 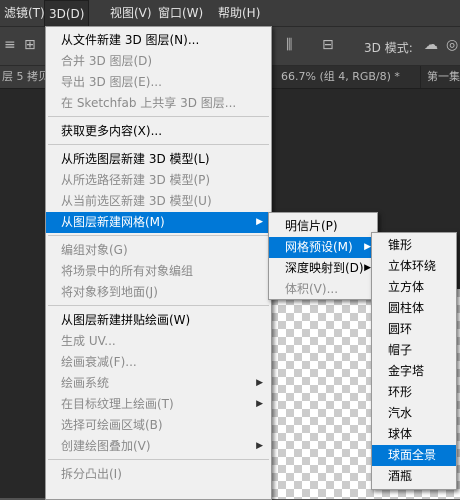 What do you see at coordinates (289, 45) in the screenshot?
I see `distribute-icon: ⫼` at bounding box center [289, 45].